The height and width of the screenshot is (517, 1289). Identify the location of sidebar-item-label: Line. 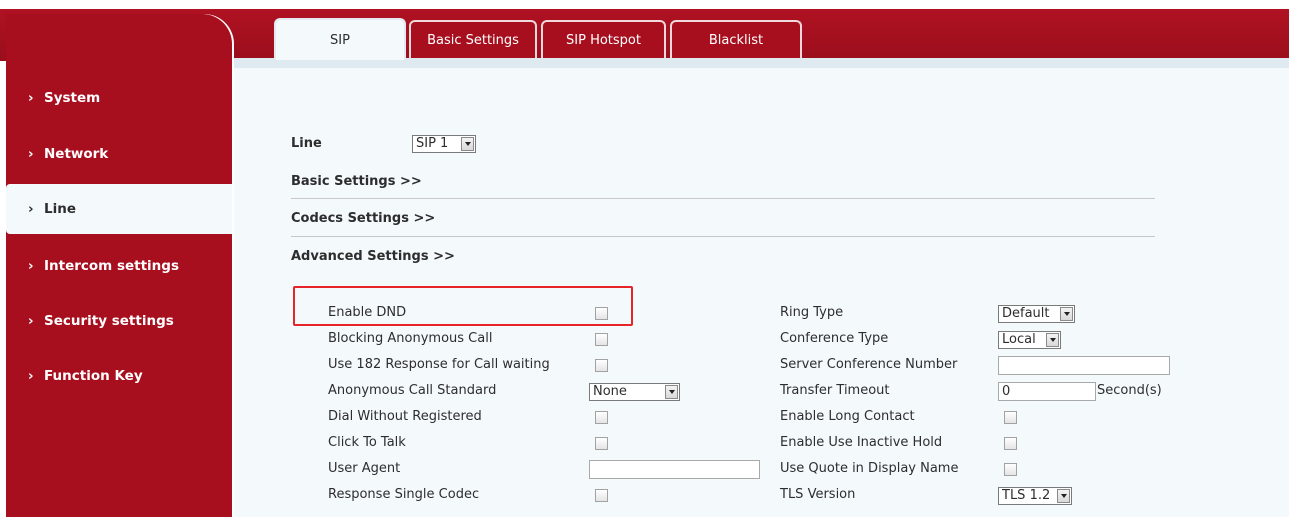
(60, 209).